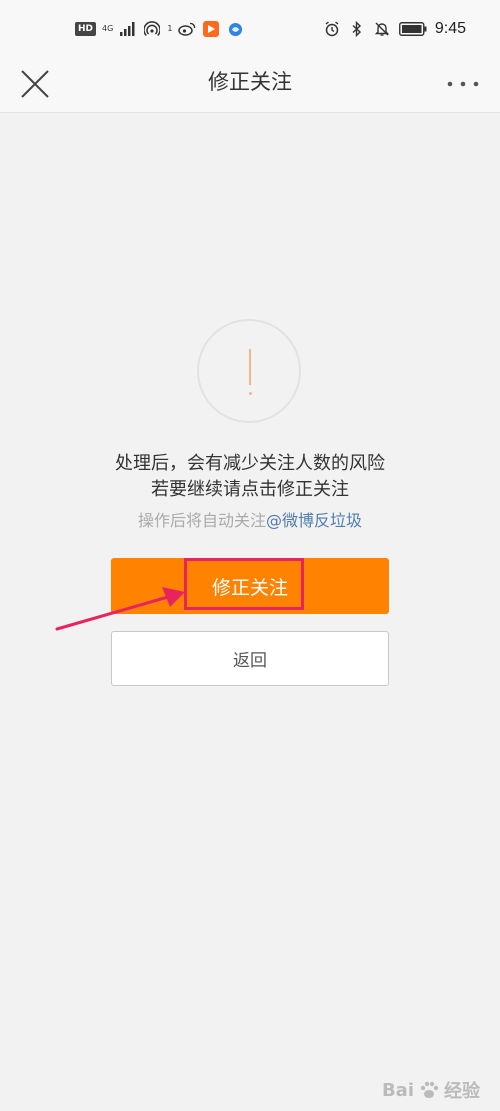  What do you see at coordinates (357, 29) in the screenshot?
I see `bluetooth-icon` at bounding box center [357, 29].